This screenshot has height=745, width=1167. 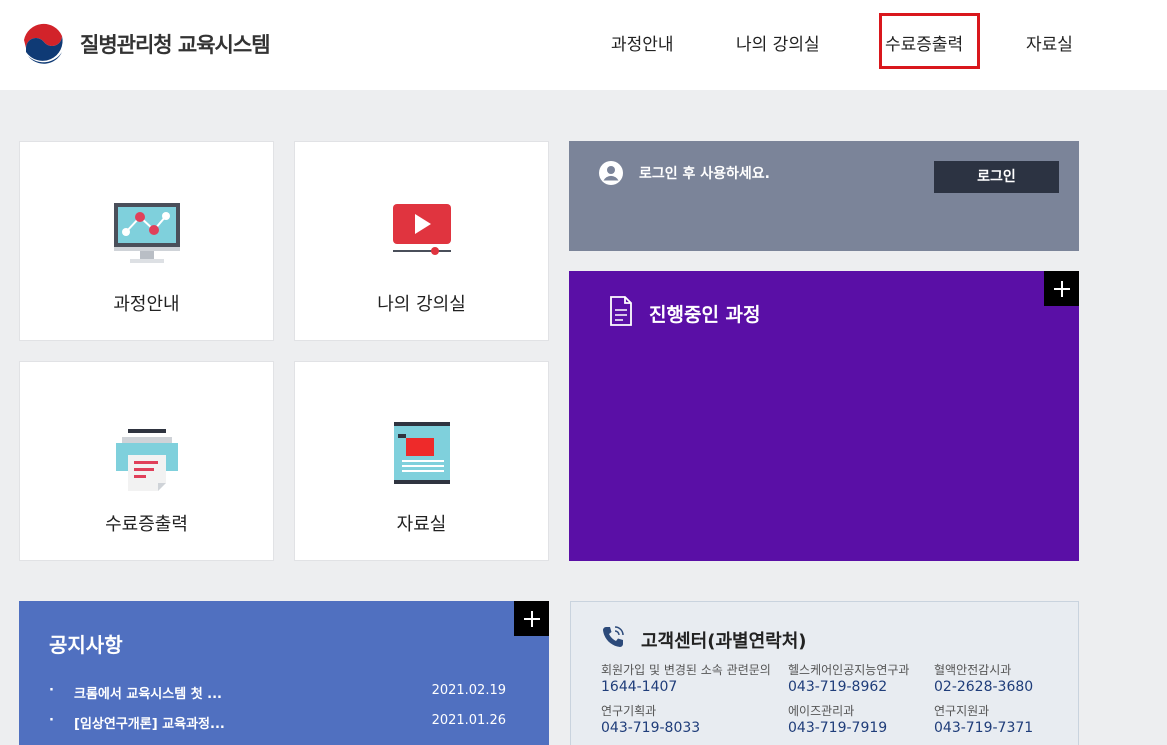 What do you see at coordinates (642, 42) in the screenshot?
I see `nav-course-info: 과정안내` at bounding box center [642, 42].